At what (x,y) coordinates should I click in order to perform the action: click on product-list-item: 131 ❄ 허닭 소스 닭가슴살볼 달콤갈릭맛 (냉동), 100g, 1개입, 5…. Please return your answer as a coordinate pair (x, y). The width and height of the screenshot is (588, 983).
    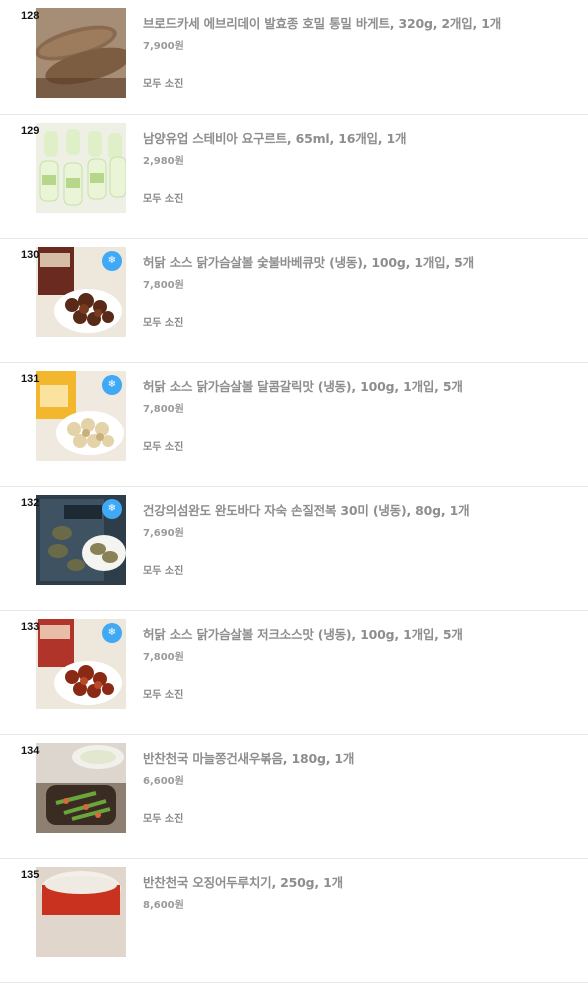
    Looking at the image, I should click on (294, 425).